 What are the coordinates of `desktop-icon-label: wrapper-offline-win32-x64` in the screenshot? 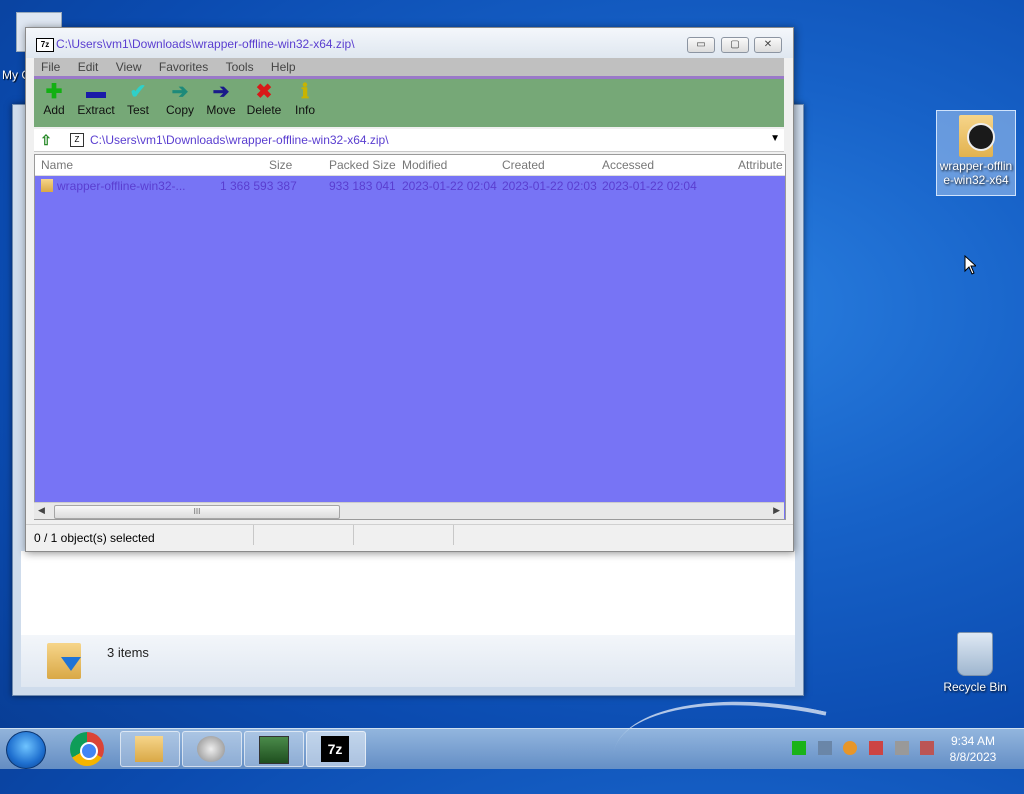 It's located at (976, 173).